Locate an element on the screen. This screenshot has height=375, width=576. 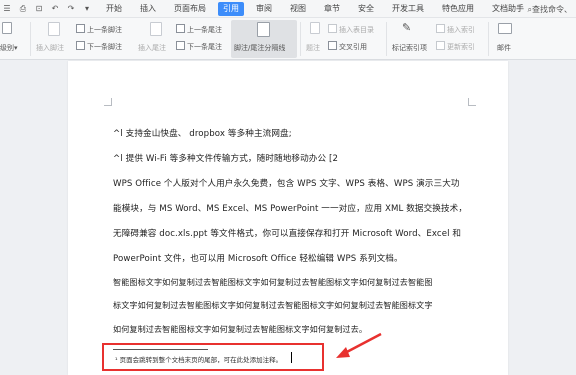
tab-view: 视图 is located at coordinates (298, 9).